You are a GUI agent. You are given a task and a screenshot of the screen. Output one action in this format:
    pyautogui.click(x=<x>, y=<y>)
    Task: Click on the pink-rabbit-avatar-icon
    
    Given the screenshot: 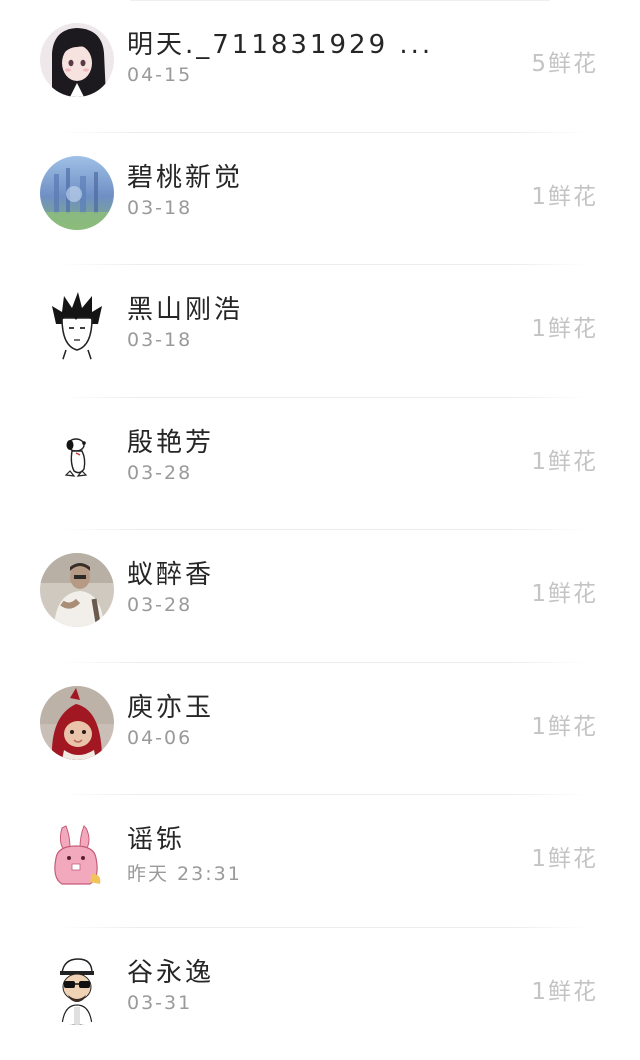 What is the action you would take?
    pyautogui.click(x=77, y=855)
    